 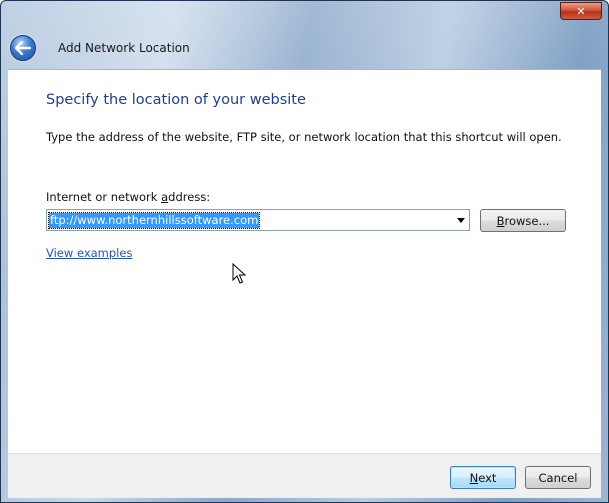 I want to click on back-arrow-icon, so click(x=23, y=48).